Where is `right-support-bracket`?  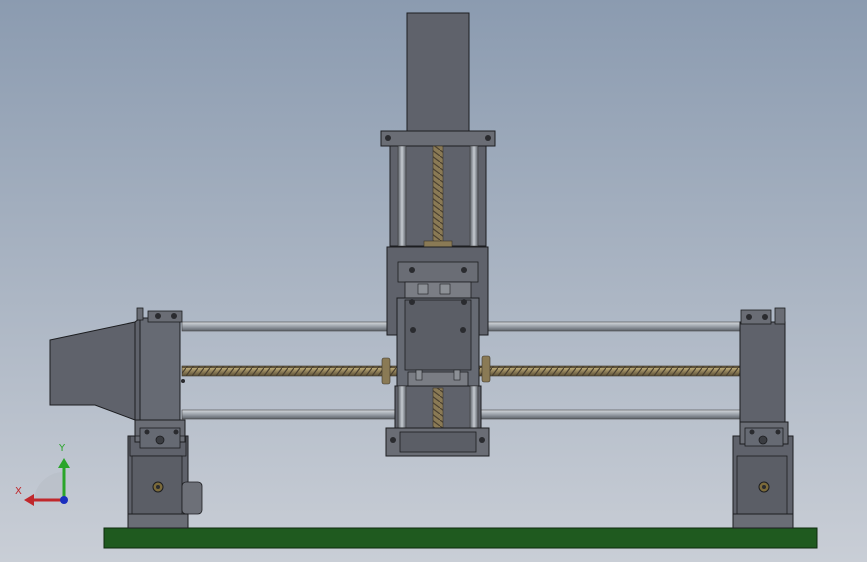 right-support-bracket is located at coordinates (763, 475).